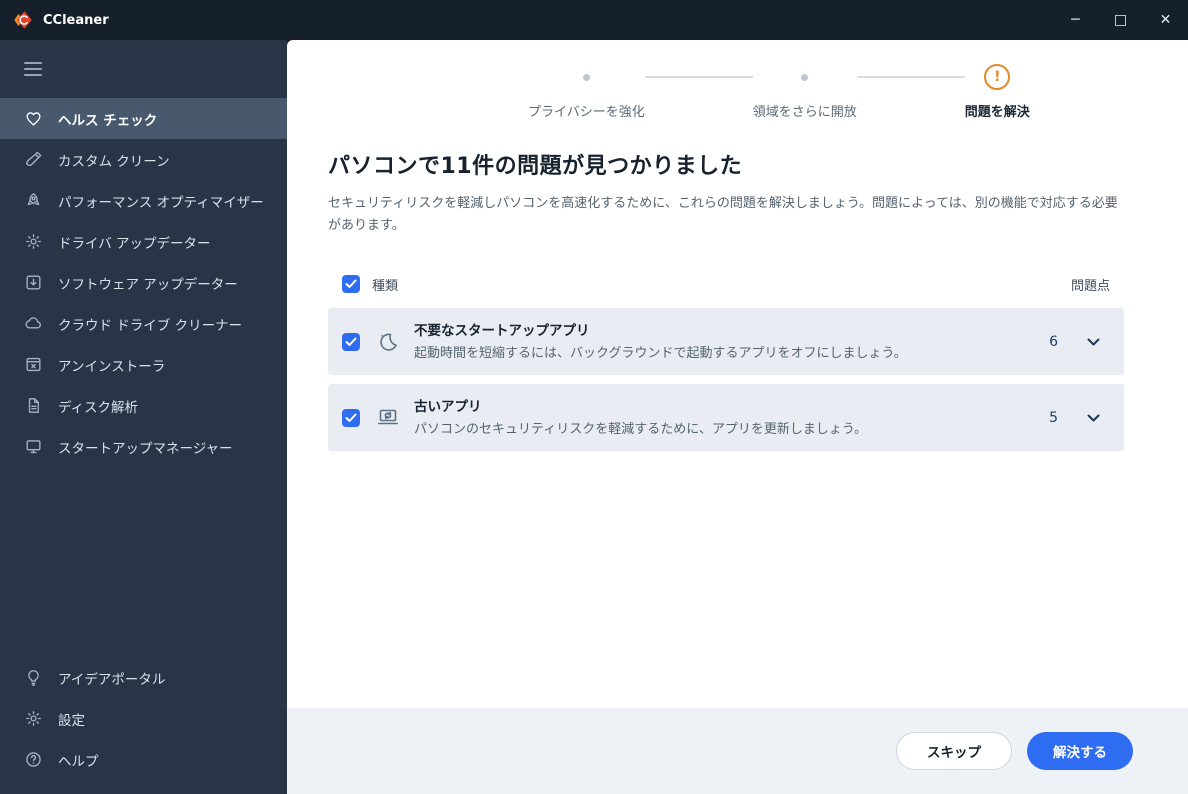  I want to click on sidebar-item-driver-updater: ドライバ アップデーター, so click(143, 241).